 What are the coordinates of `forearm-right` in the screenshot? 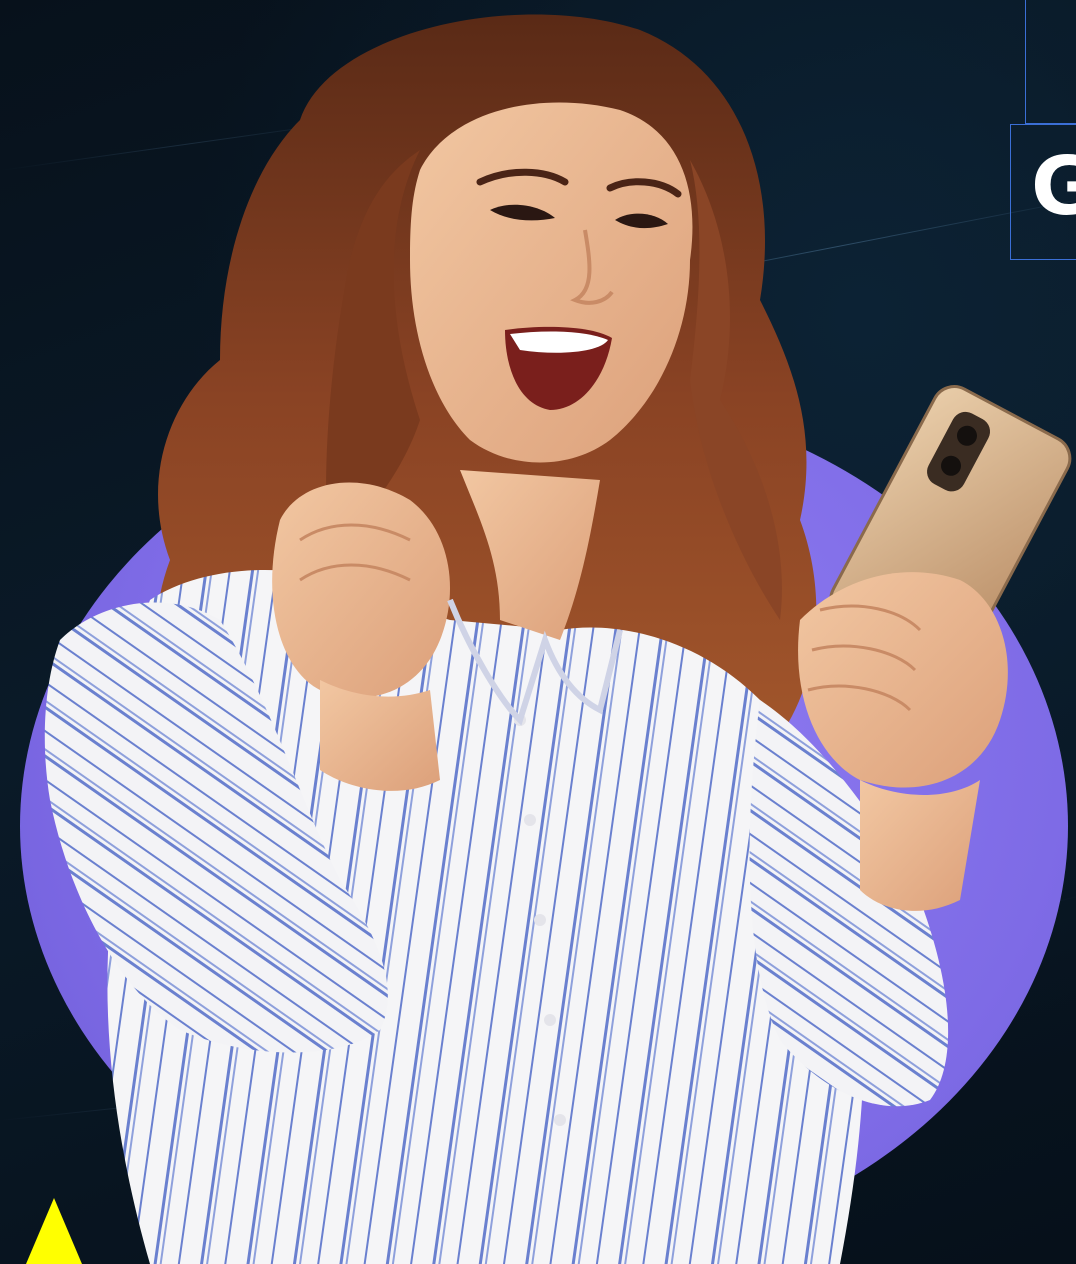 It's located at (920, 845).